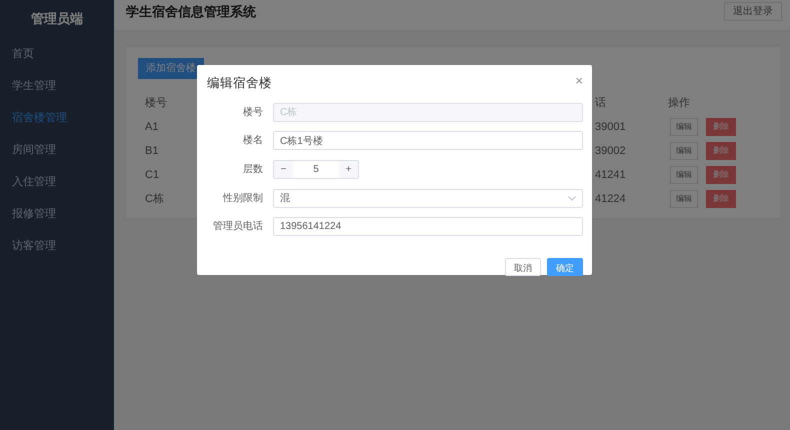 This screenshot has height=430, width=790. Describe the element at coordinates (285, 199) in the screenshot. I see `select-value: 混` at that location.